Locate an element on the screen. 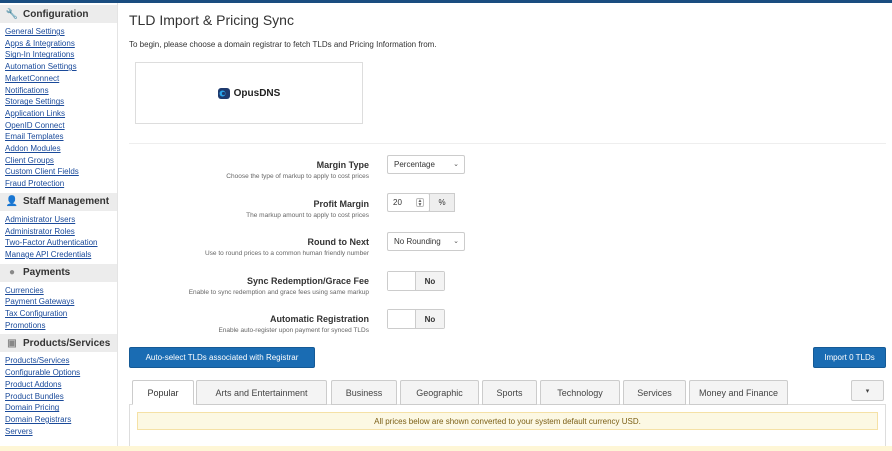 This screenshot has width=892, height=451. coin-icon: ● is located at coordinates (12, 273).